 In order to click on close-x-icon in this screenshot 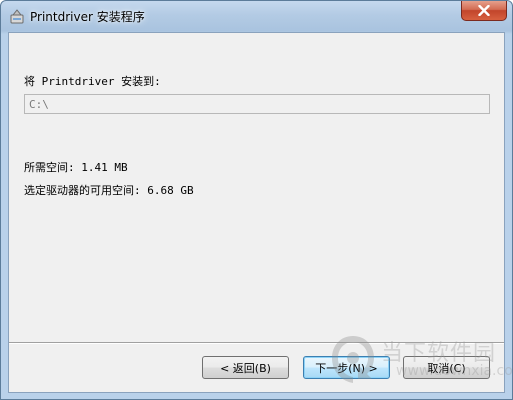, I will do `click(484, 10)`.